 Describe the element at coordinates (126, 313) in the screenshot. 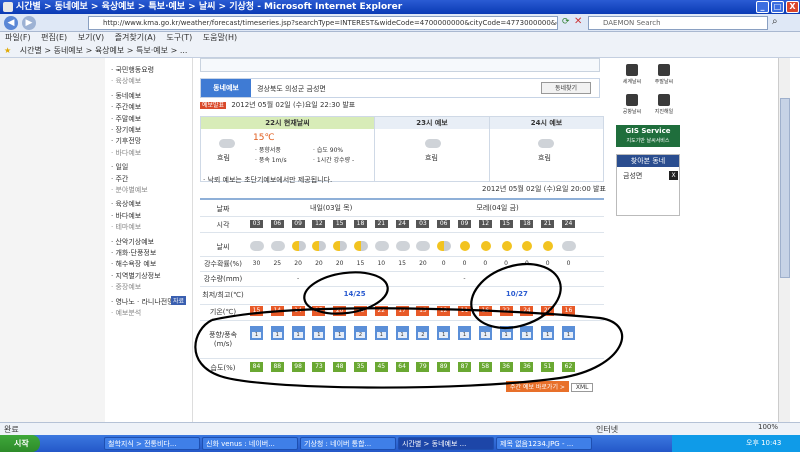

I see `sidebar-item: · 예보분석` at that location.